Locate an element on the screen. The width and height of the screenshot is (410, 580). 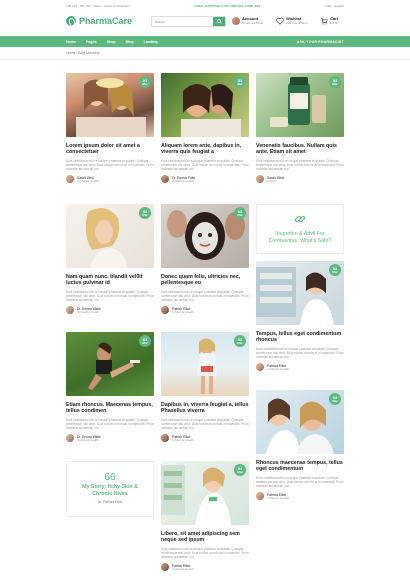
ask-pharmacist-link: ASK YOUR PHARMACIST is located at coordinates (320, 42).